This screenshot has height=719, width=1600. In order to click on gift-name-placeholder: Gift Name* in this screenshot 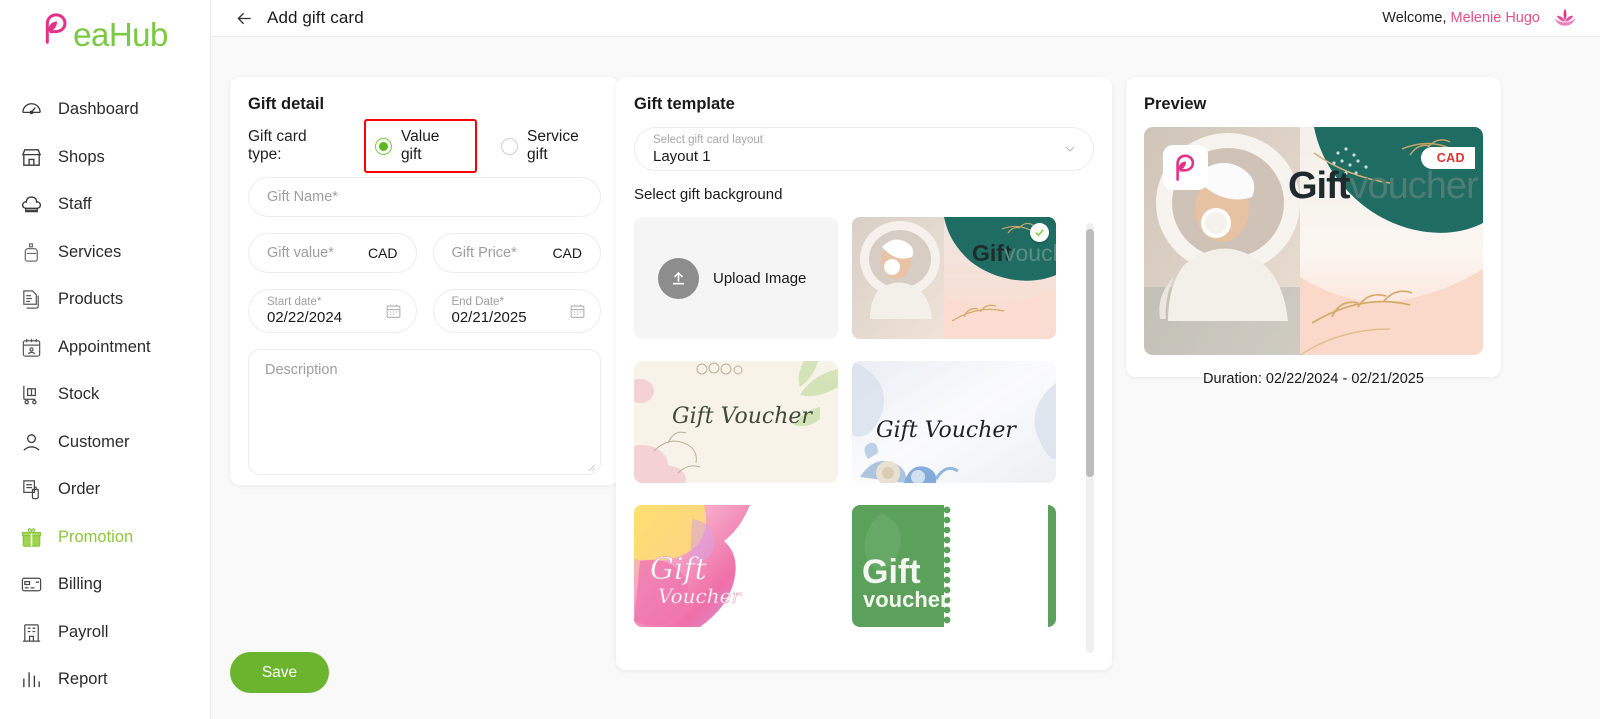, I will do `click(302, 197)`.